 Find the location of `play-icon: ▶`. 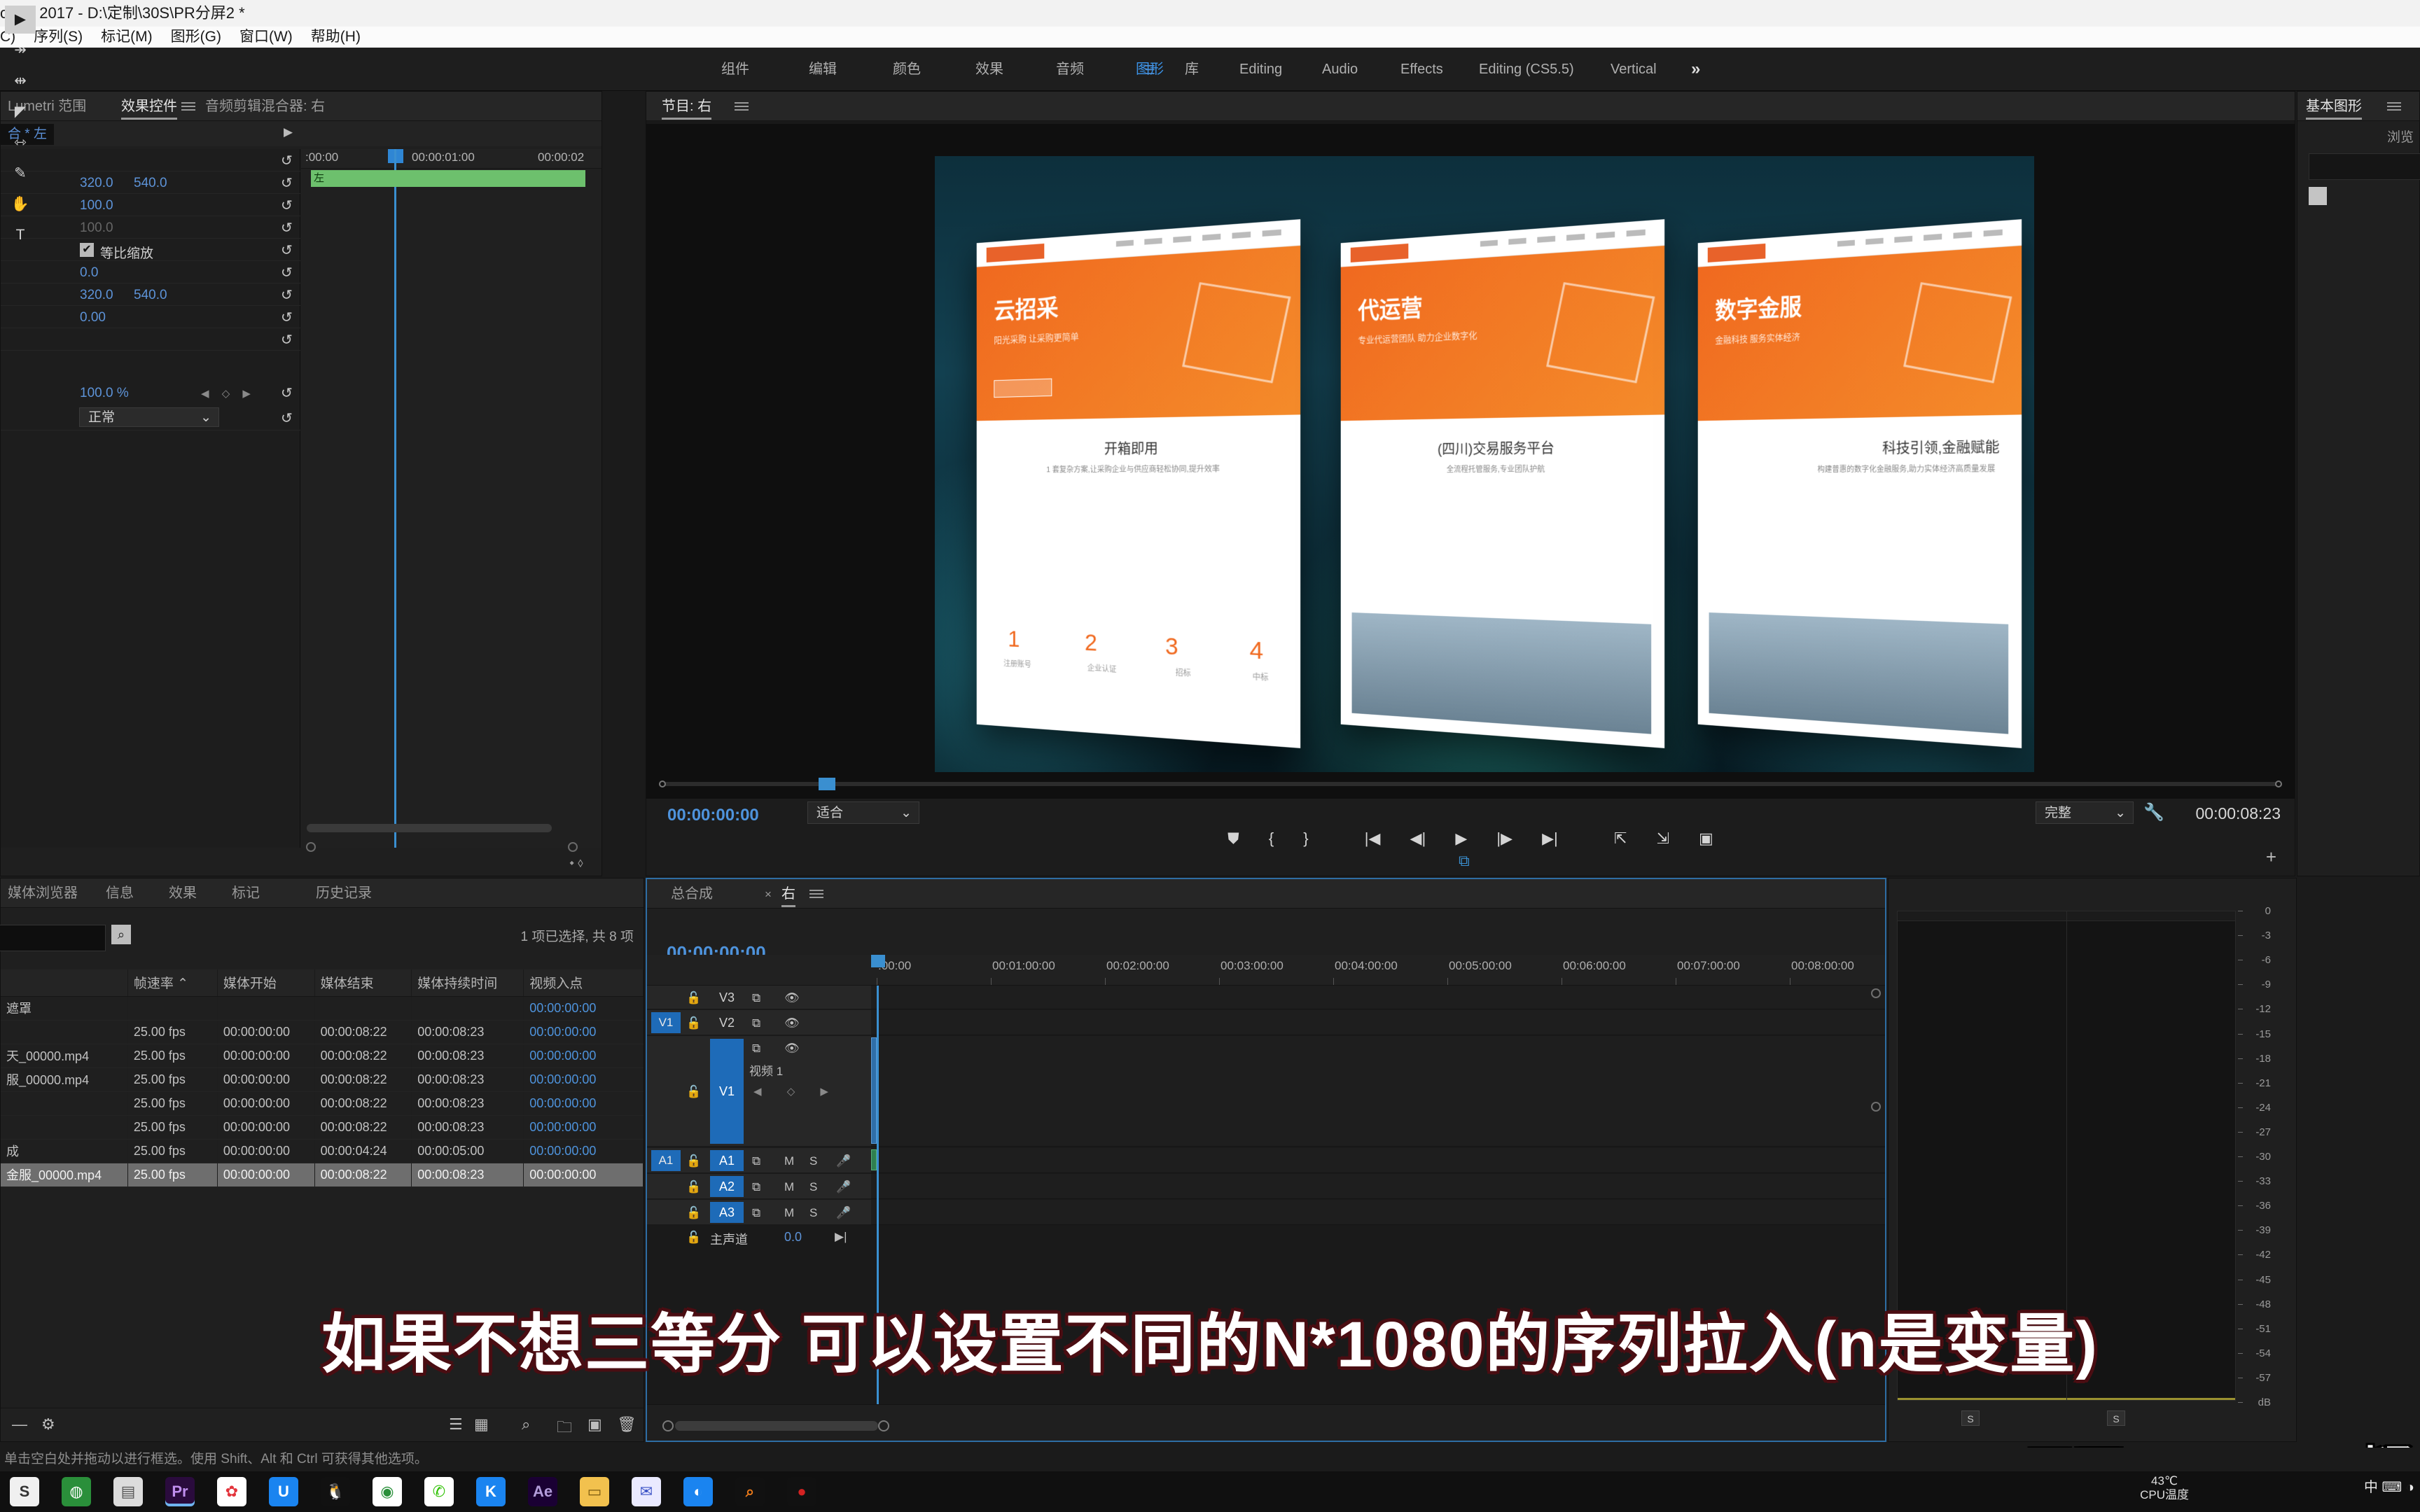

play-icon: ▶ is located at coordinates (1461, 838).